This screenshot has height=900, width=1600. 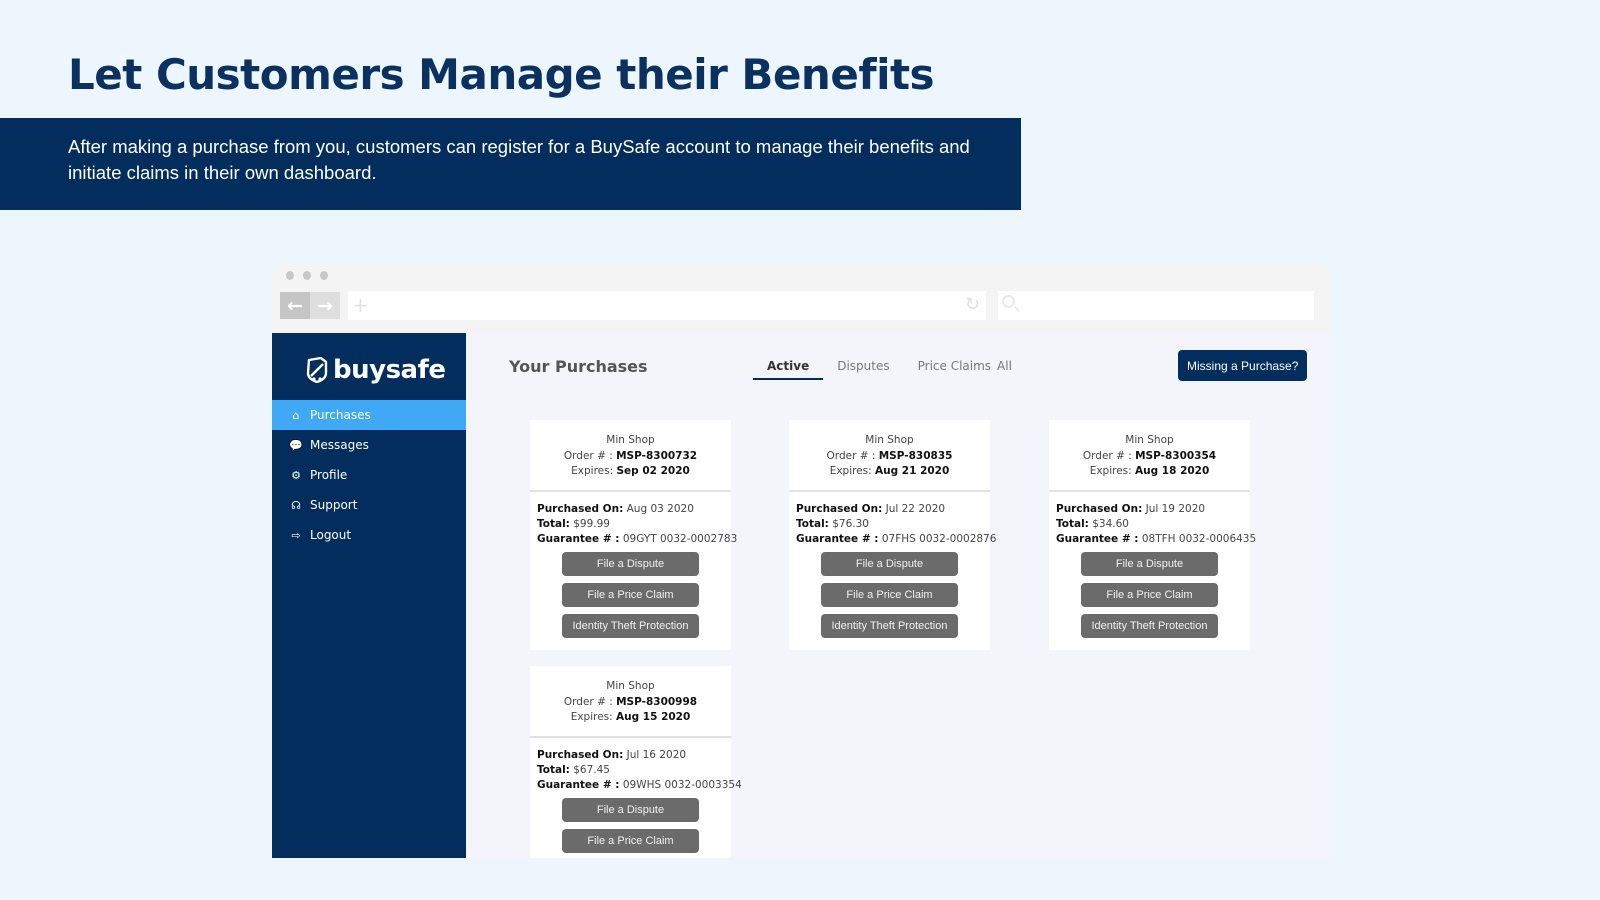 I want to click on total-row: Total: $67.45, so click(x=630, y=770).